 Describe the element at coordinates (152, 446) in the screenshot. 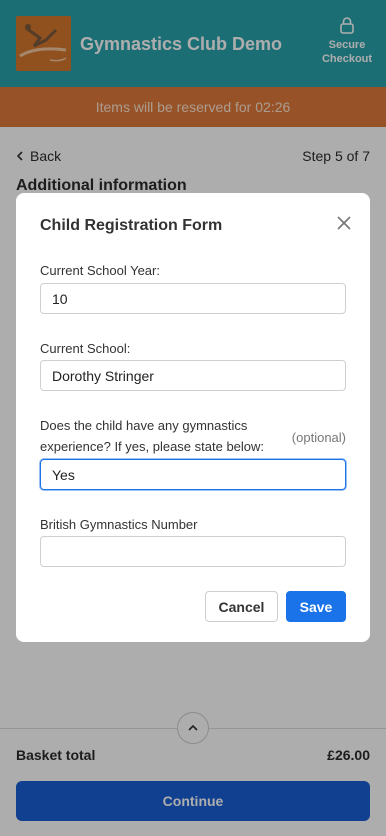

I see `experience-label-line2: experience? If yes, please state below:` at that location.